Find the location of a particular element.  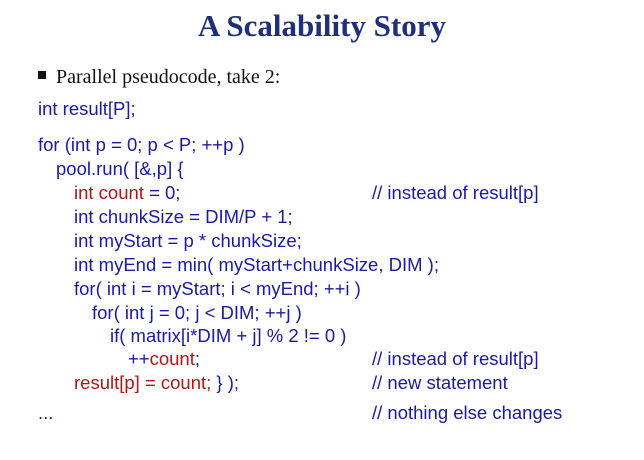

code-line-10: if( matrix[i*DIM + j] % 2 != 0 ) is located at coordinates (228, 335).